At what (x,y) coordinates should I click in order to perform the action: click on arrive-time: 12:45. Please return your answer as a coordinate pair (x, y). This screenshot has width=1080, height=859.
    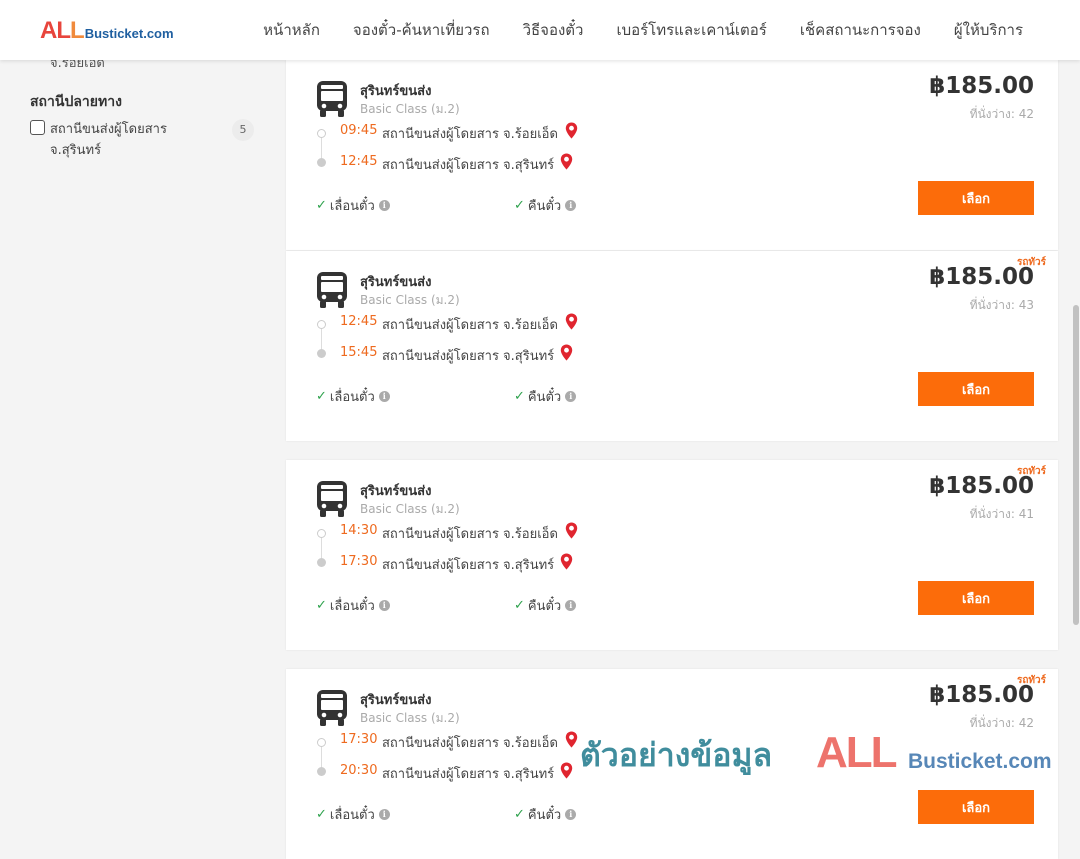
    Looking at the image, I should click on (359, 161).